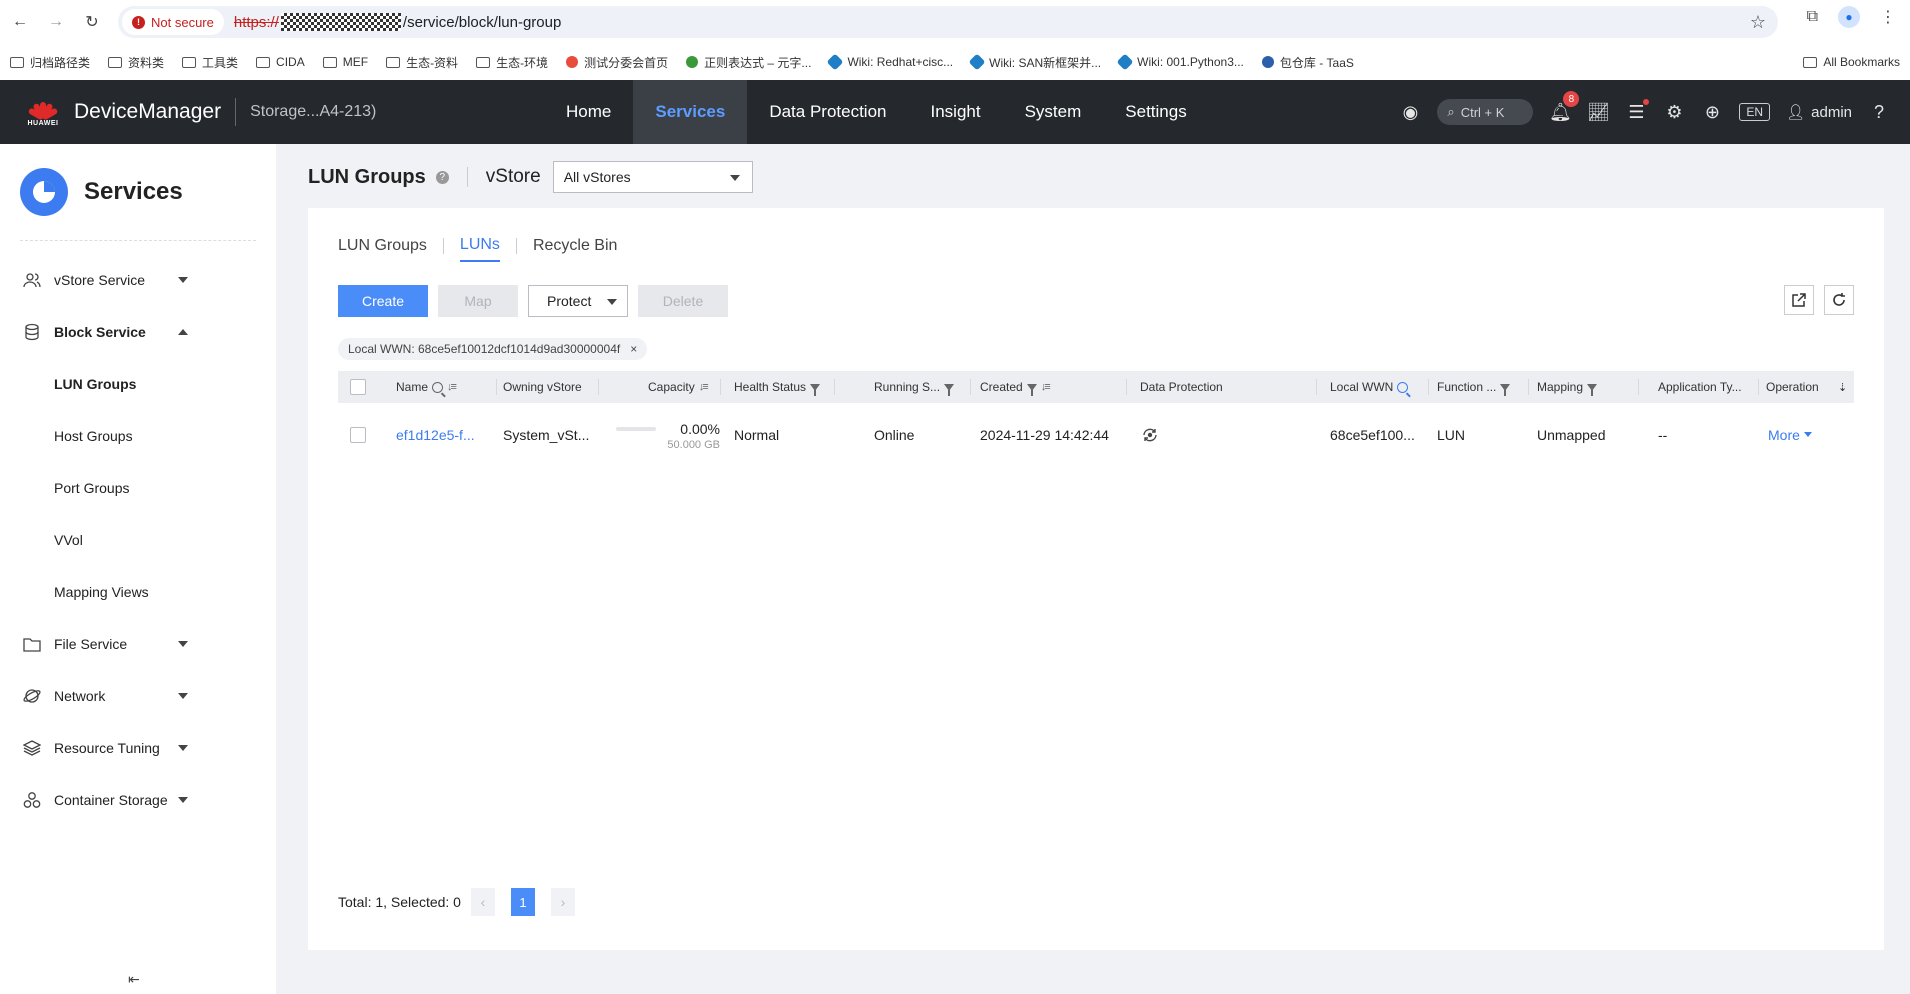  I want to click on page-number: 1, so click(522, 902).